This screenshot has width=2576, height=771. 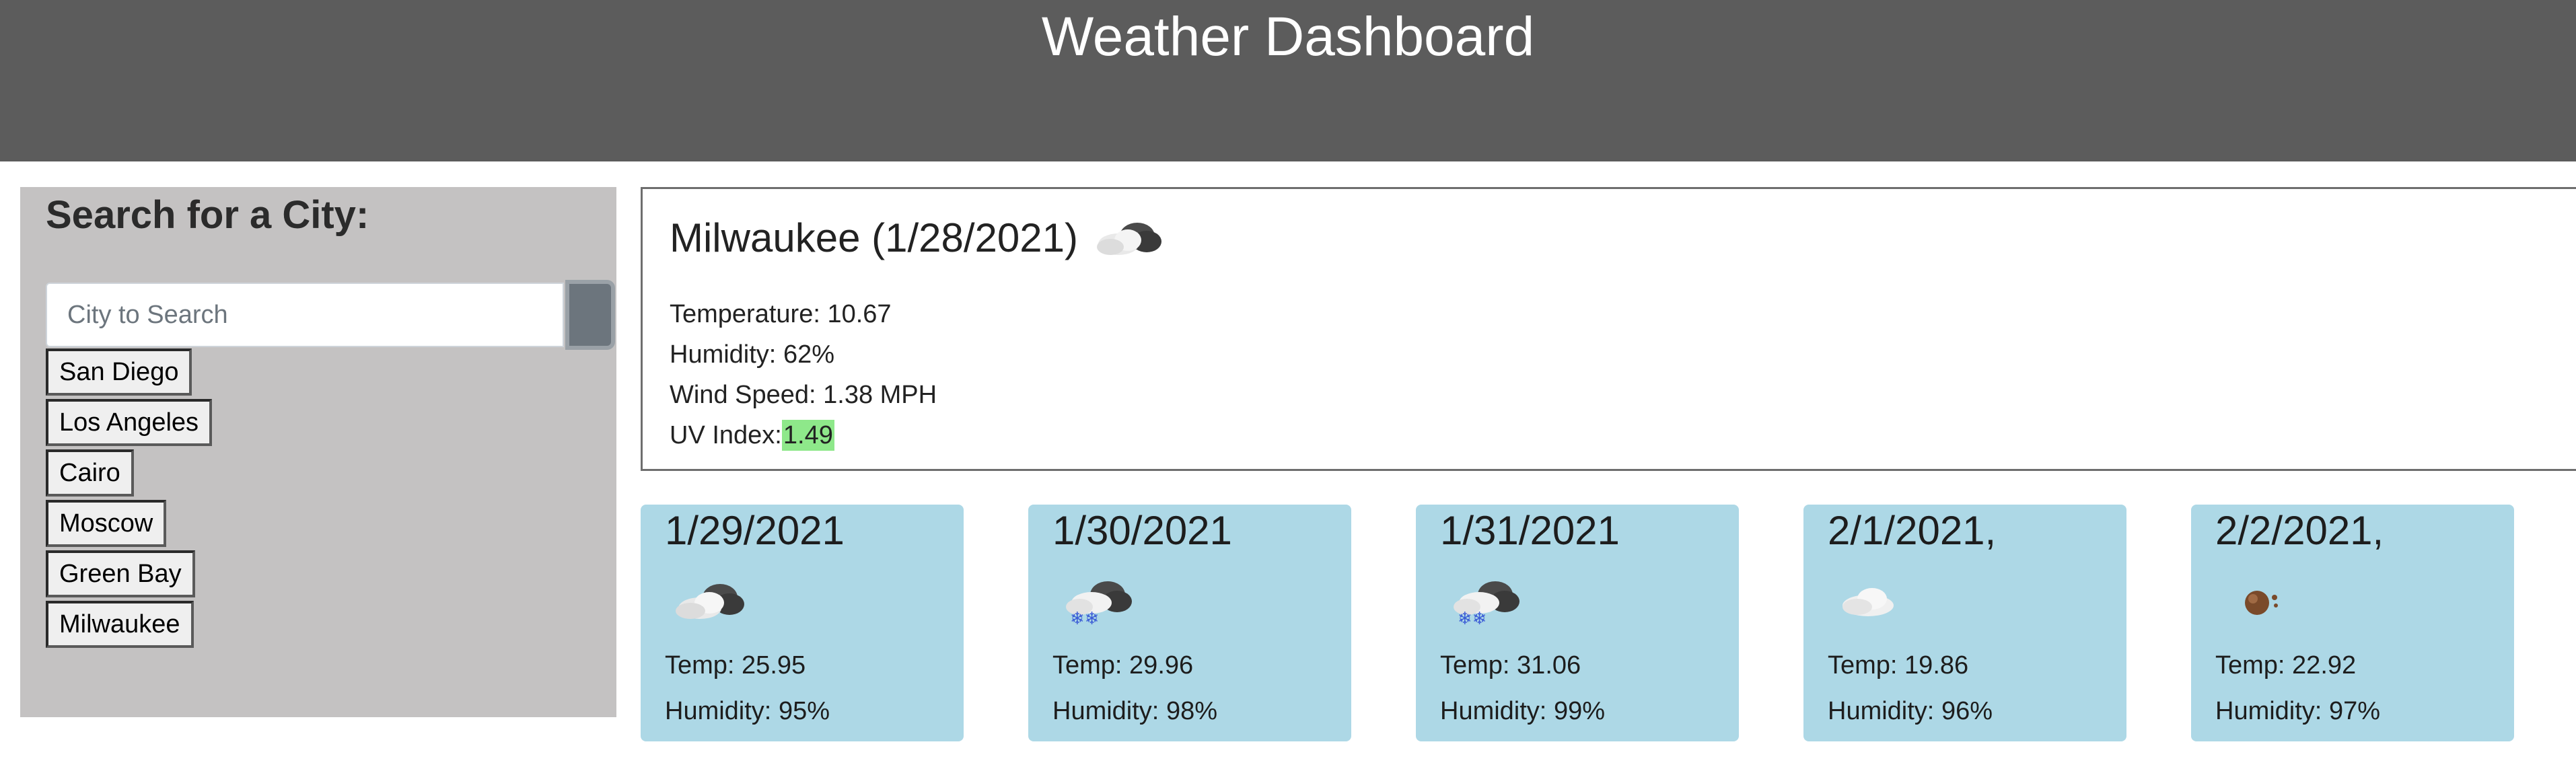 I want to click on forecast-card: 1/30/2021 ❄❄ Temp: 29.96 Humidity: 98%, so click(x=1189, y=623).